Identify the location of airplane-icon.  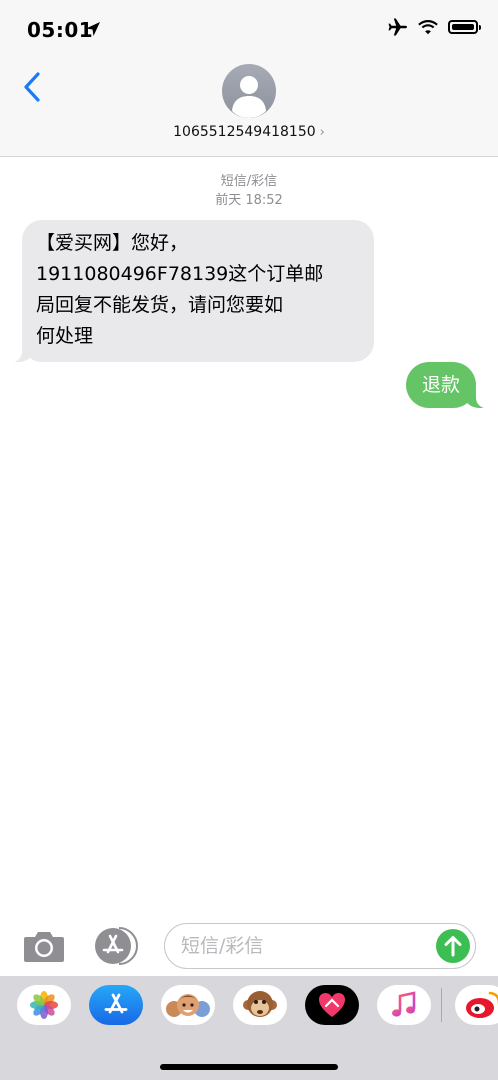
(397, 27).